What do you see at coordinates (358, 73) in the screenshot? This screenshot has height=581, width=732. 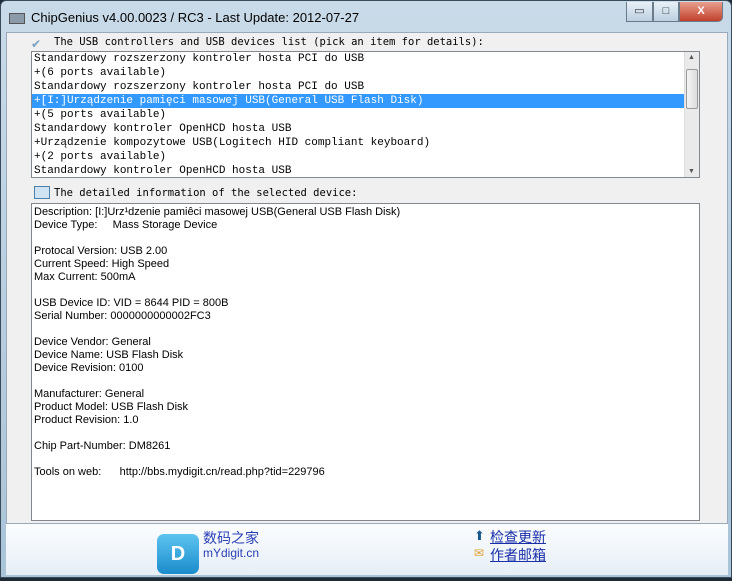 I see `device-list-item: +(6 ports available)` at bounding box center [358, 73].